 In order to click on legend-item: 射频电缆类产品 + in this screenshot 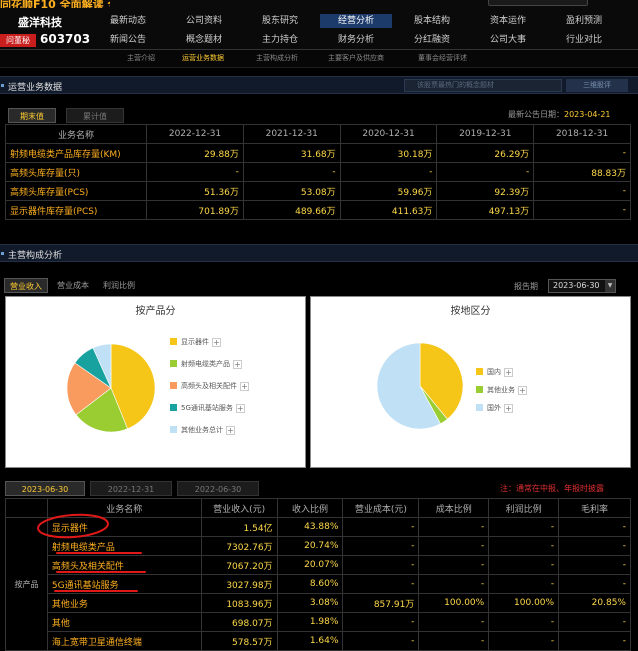, I will do `click(206, 364)`.